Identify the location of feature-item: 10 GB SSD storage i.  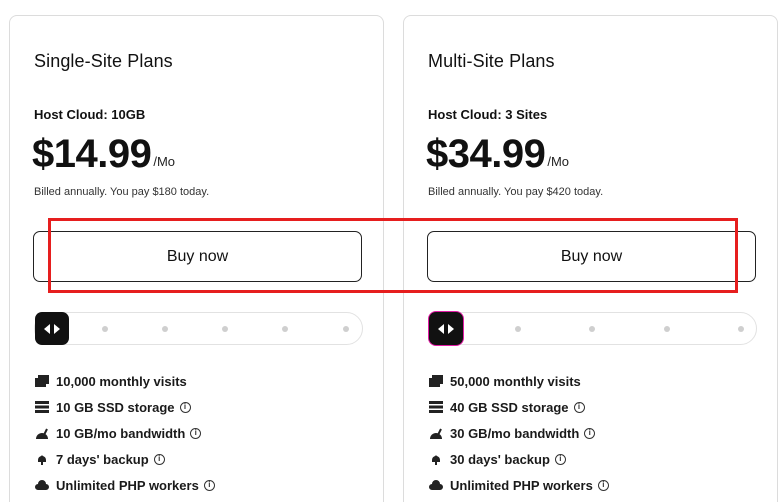
(124, 407).